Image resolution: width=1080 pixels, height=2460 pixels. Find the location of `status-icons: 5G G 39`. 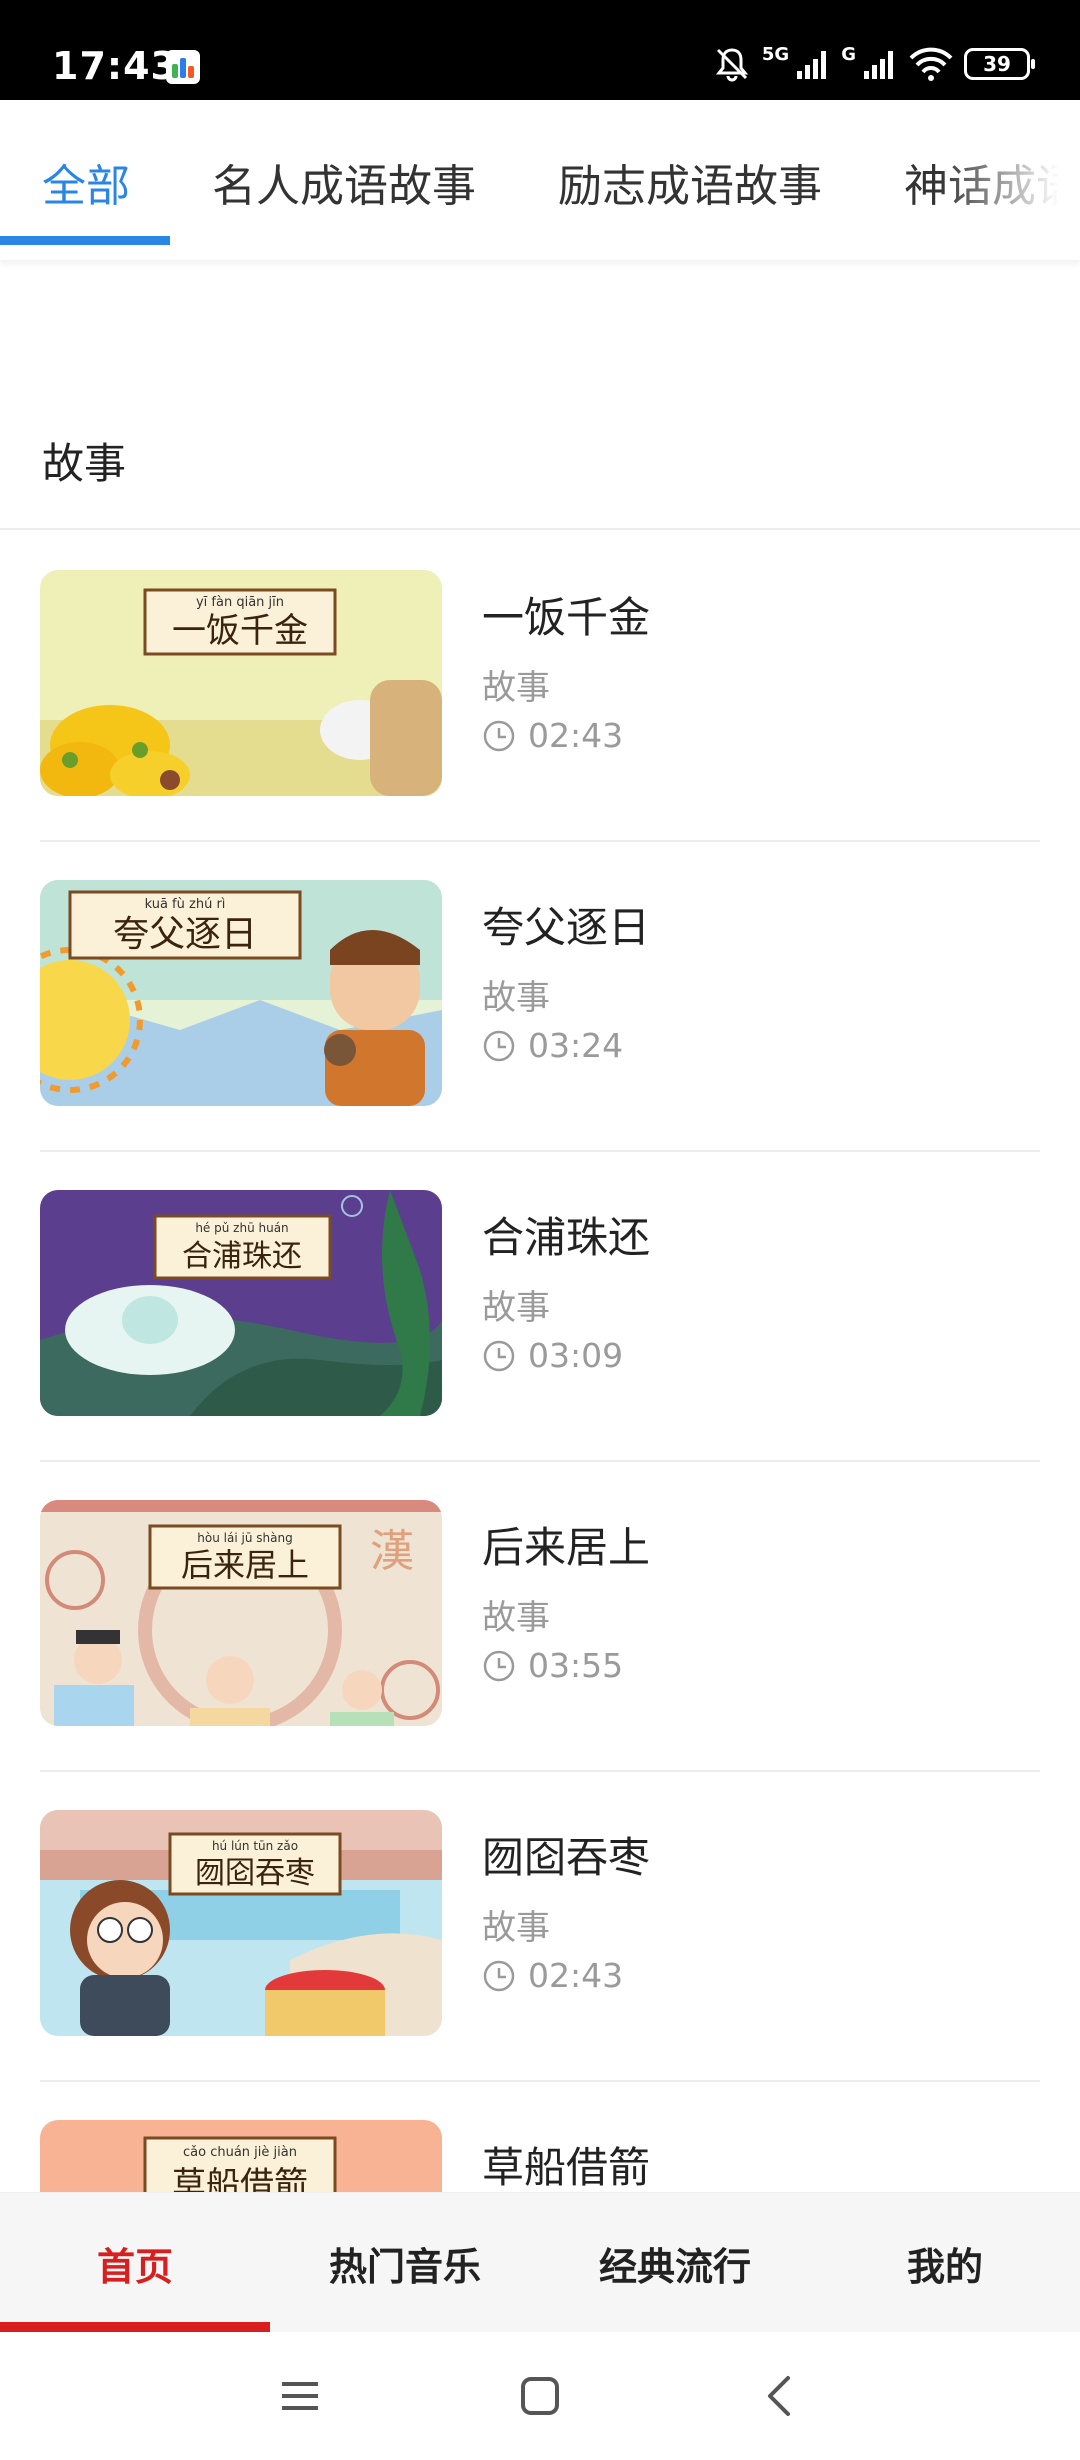

status-icons: 5G G 39 is located at coordinates (873, 64).